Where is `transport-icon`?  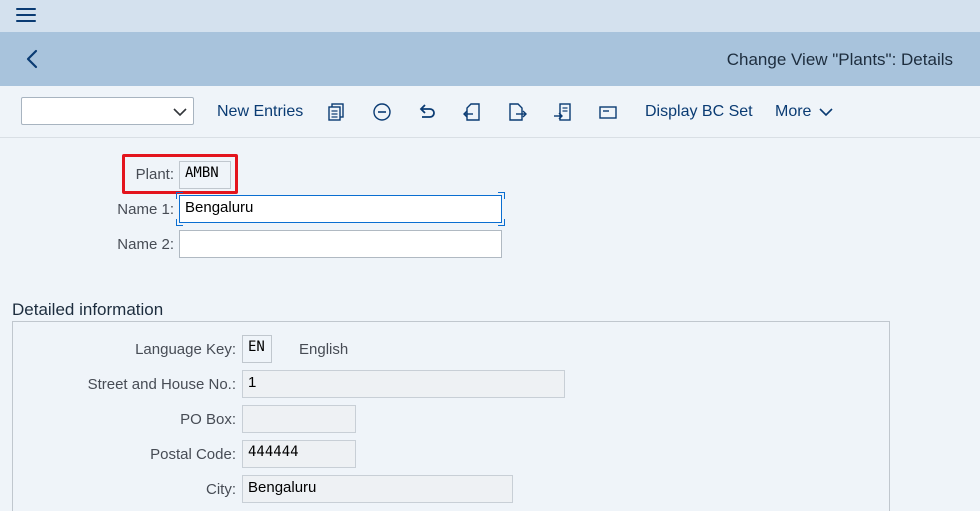
transport-icon is located at coordinates (563, 112).